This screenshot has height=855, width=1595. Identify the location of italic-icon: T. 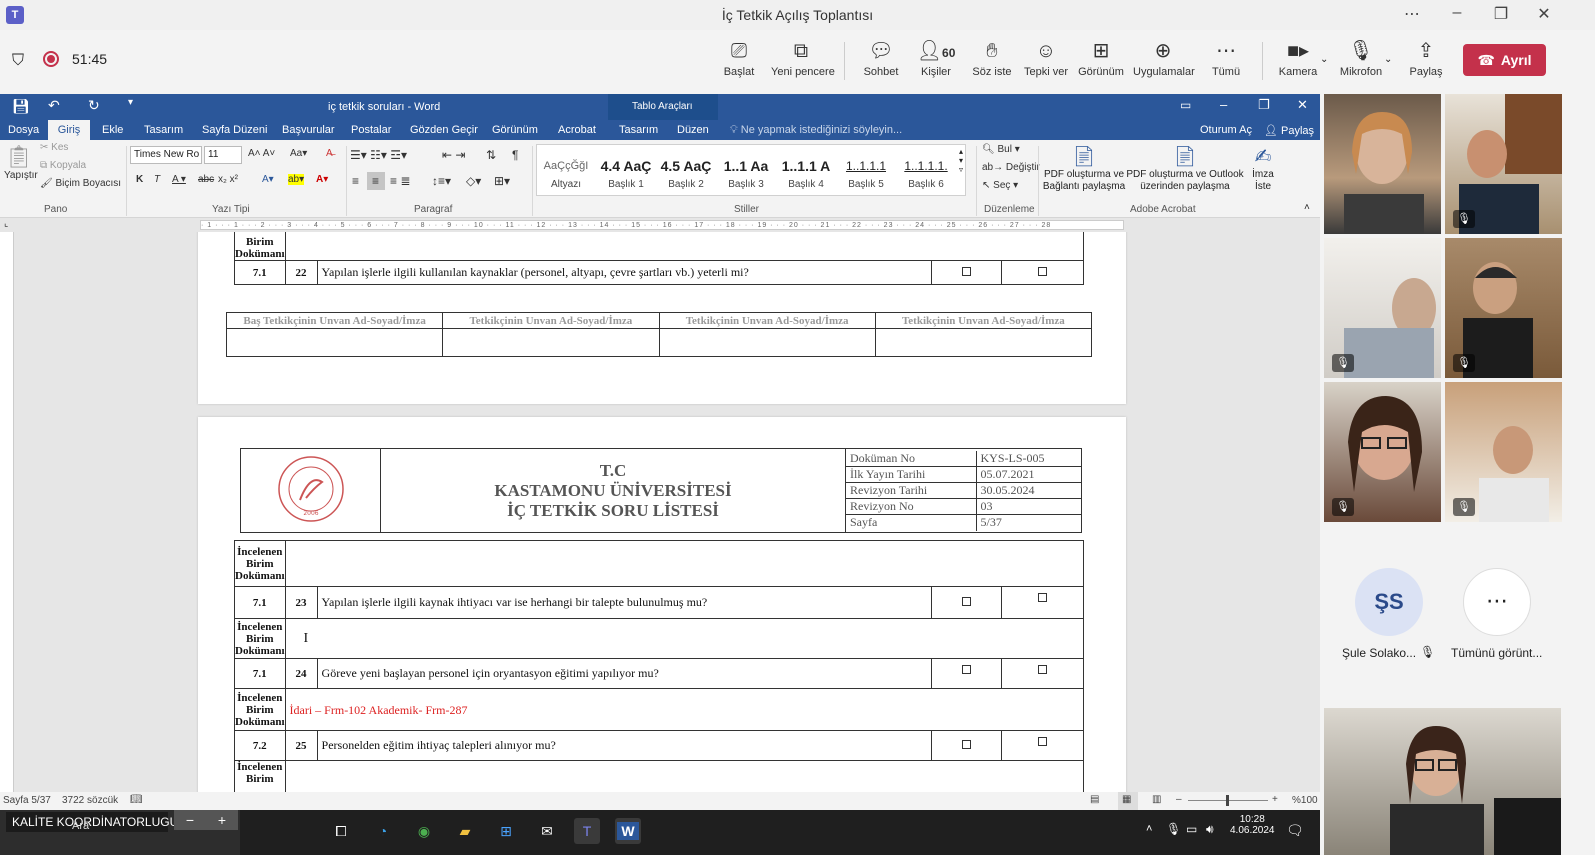
(157, 179).